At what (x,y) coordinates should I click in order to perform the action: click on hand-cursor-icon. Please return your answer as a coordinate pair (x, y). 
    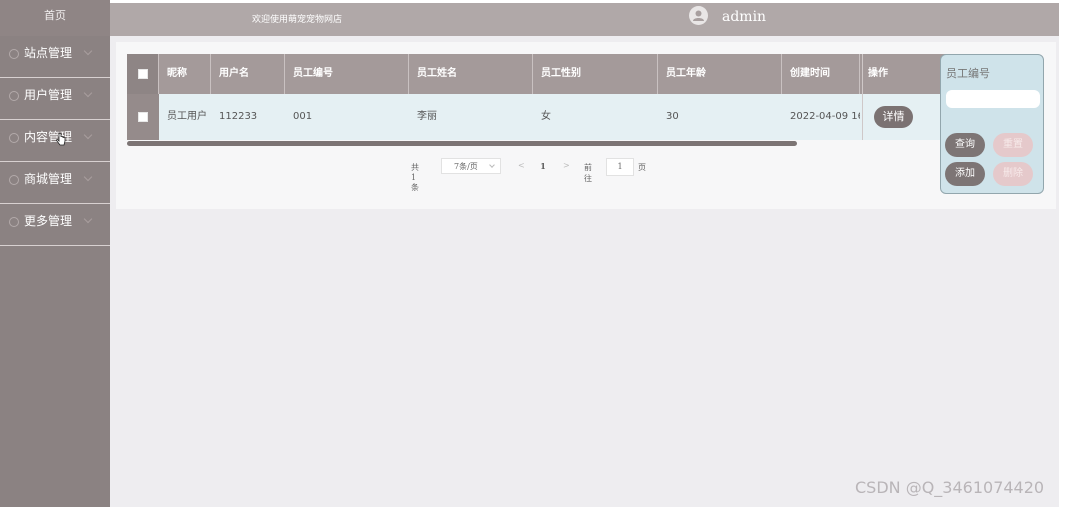
    Looking at the image, I should click on (61, 139).